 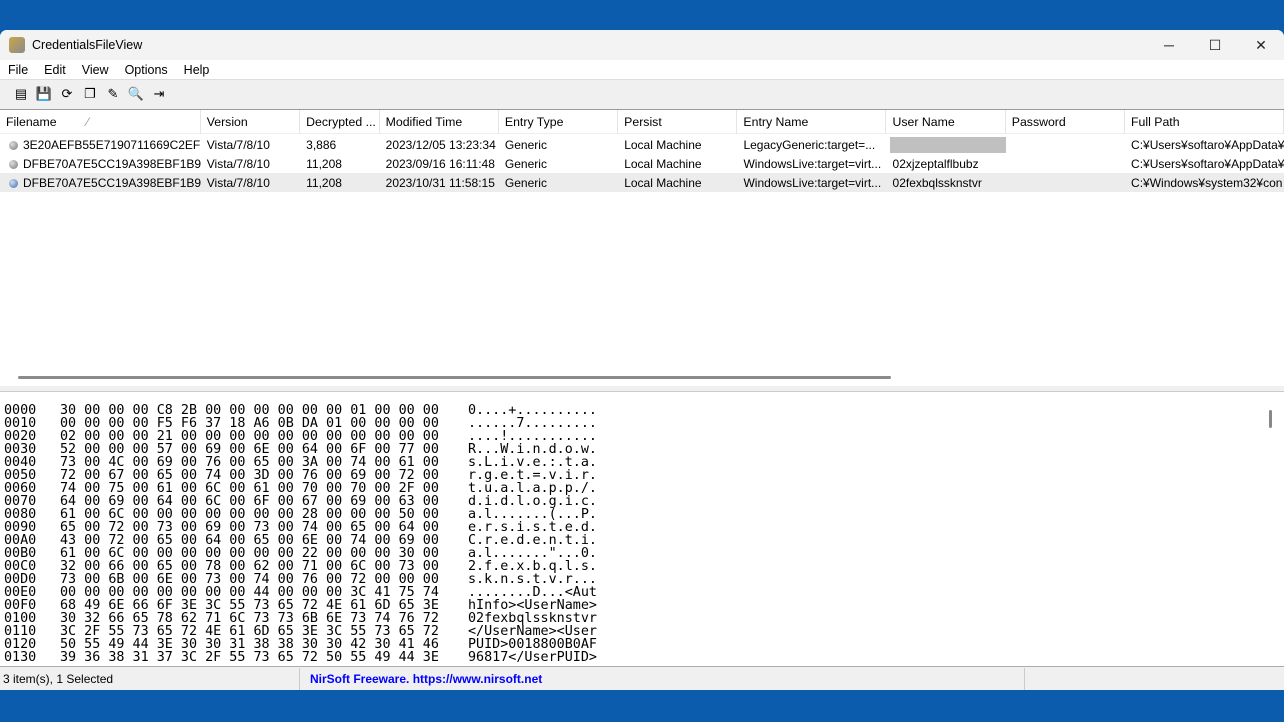 What do you see at coordinates (21, 94) in the screenshot?
I see `properties-icon: ▤` at bounding box center [21, 94].